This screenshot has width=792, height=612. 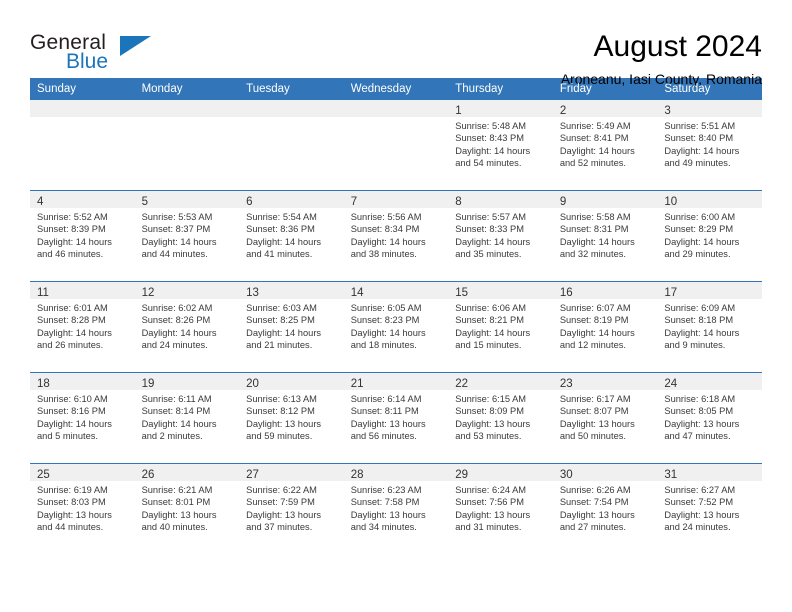 I want to click on sunset-time: Sunset: 8:26 PM, so click(x=176, y=320).